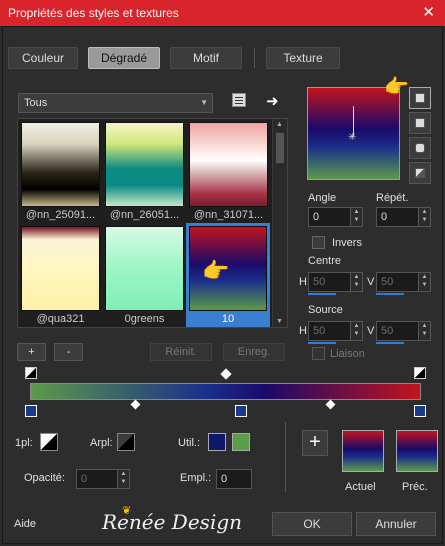 The width and height of the screenshot is (445, 546). What do you see at coordinates (420, 98) in the screenshot?
I see `style-linear-button` at bounding box center [420, 98].